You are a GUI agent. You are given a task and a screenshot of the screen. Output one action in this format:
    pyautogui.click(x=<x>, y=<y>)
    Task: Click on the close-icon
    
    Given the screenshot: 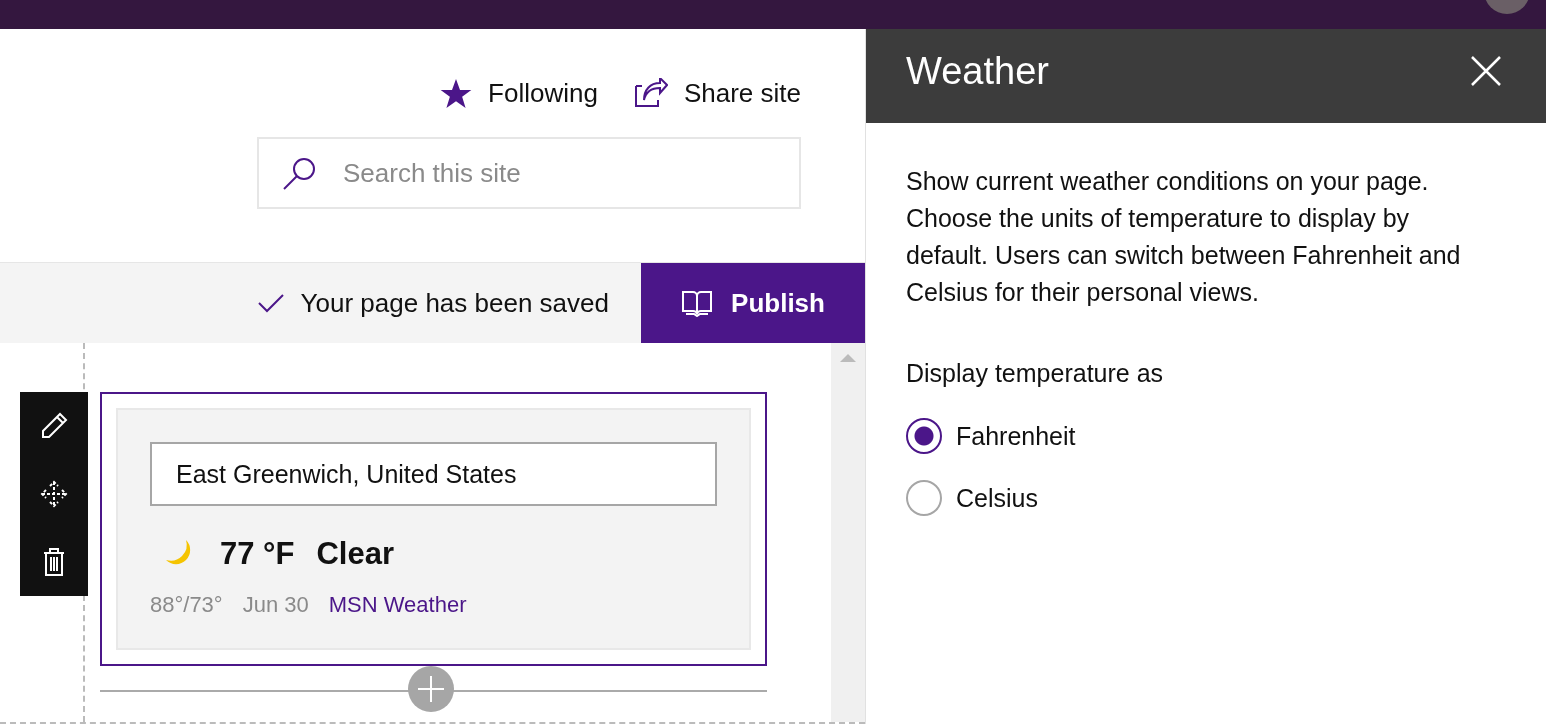 What is the action you would take?
    pyautogui.click(x=1486, y=71)
    